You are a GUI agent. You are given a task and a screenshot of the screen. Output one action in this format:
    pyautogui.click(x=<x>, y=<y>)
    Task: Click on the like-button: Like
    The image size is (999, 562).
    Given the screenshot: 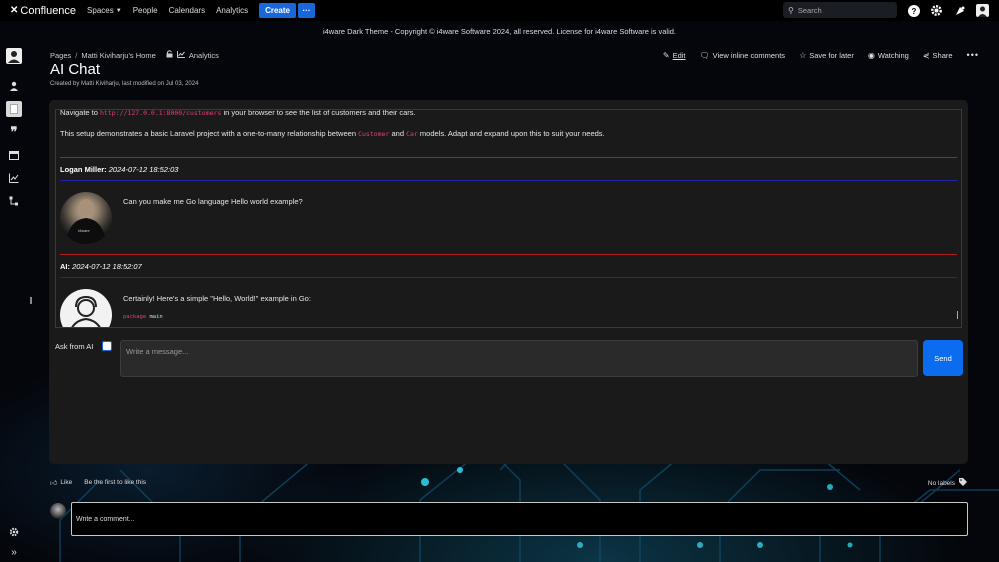 What is the action you would take?
    pyautogui.click(x=66, y=482)
    